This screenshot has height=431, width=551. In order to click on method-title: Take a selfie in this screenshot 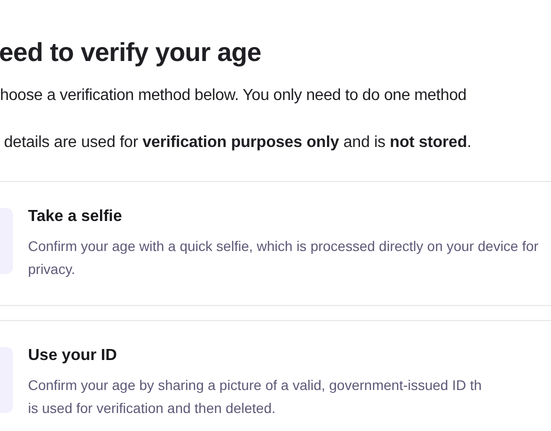, I will do `click(75, 217)`.